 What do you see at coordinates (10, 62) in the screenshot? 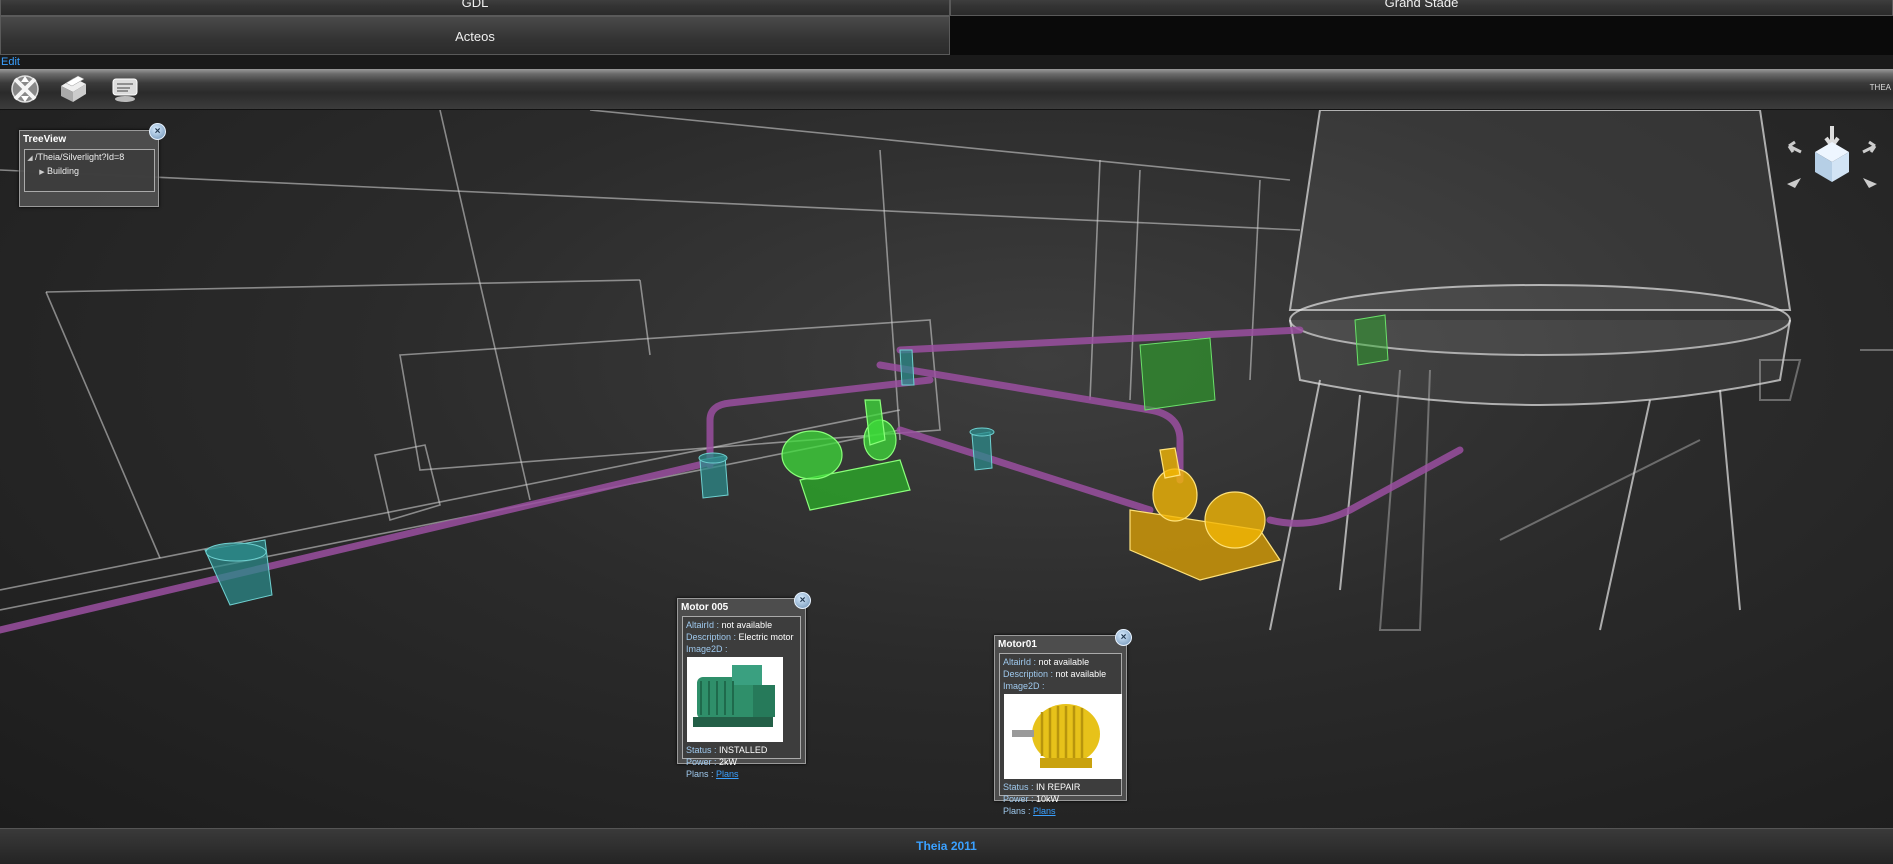
I see `edit-link: Edit` at bounding box center [10, 62].